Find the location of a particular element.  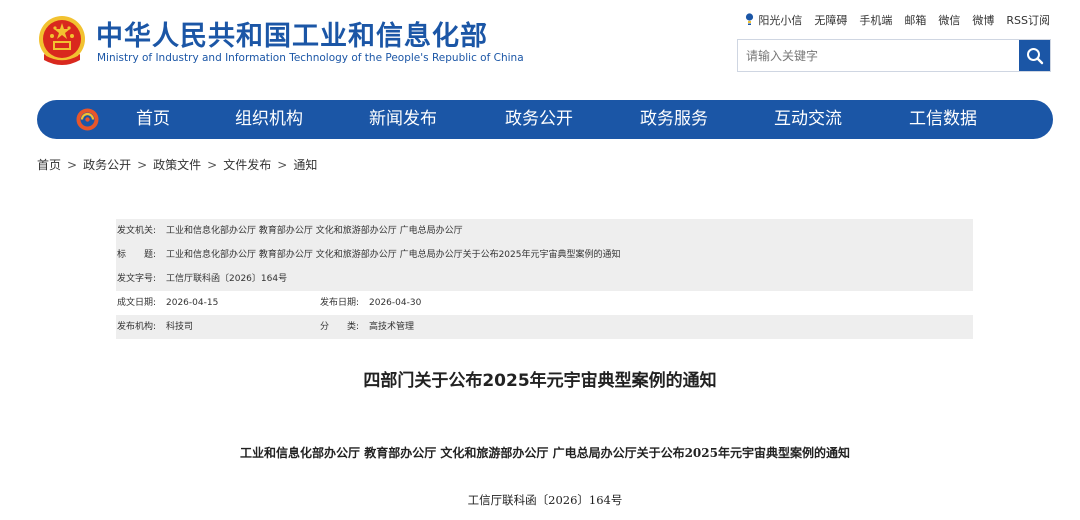

meta-label: 发布日期: is located at coordinates (340, 303).